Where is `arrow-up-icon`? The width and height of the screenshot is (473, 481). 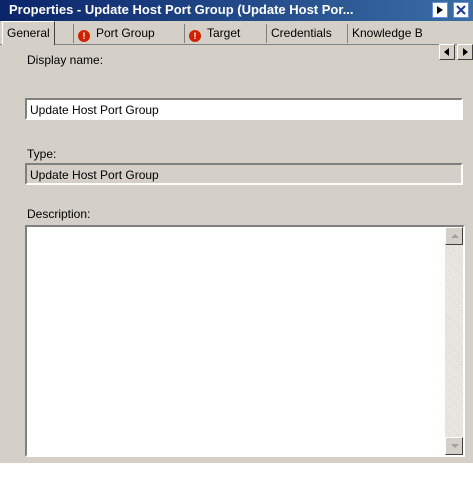
arrow-up-icon is located at coordinates (455, 236).